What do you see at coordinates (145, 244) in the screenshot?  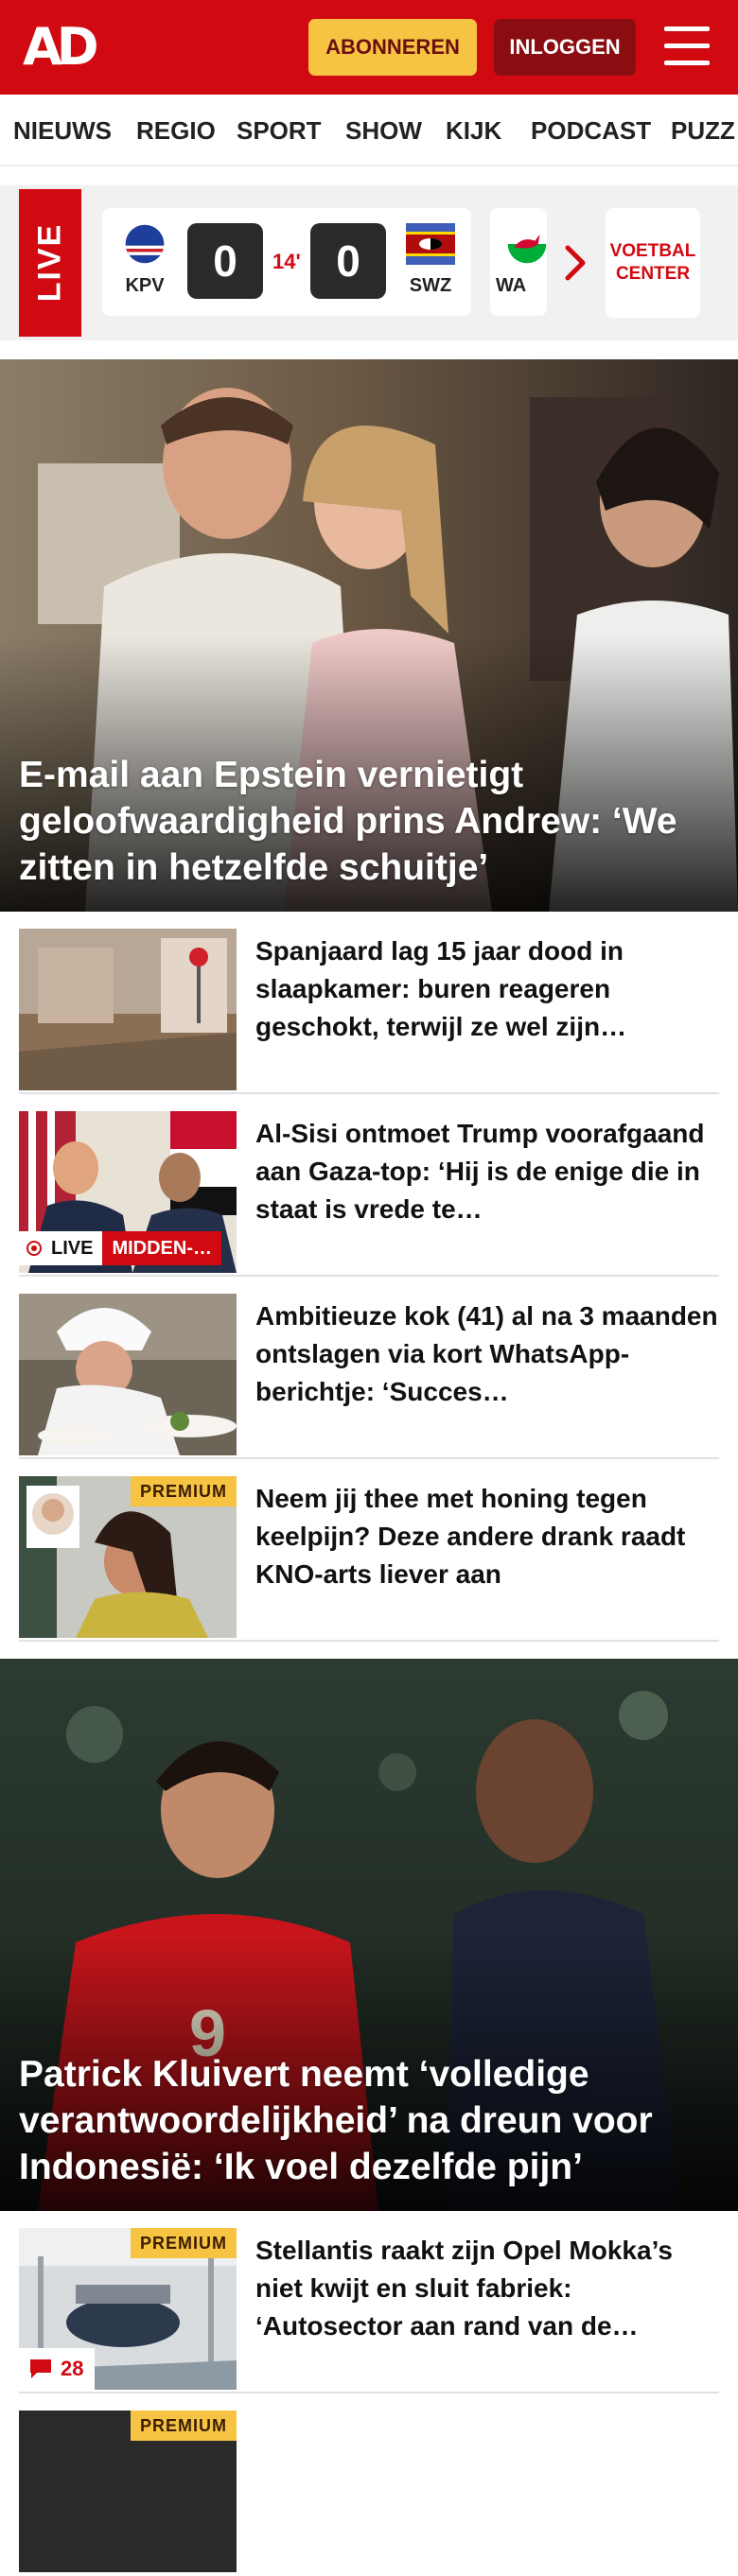 I see `cape-verde-flag-icon` at bounding box center [145, 244].